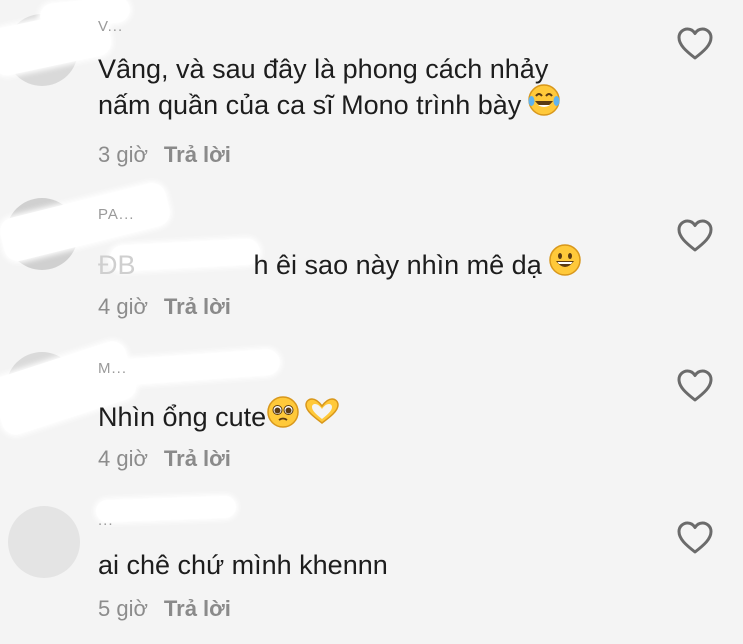 This screenshot has width=743, height=644. What do you see at coordinates (44, 542) in the screenshot?
I see `avatar` at bounding box center [44, 542].